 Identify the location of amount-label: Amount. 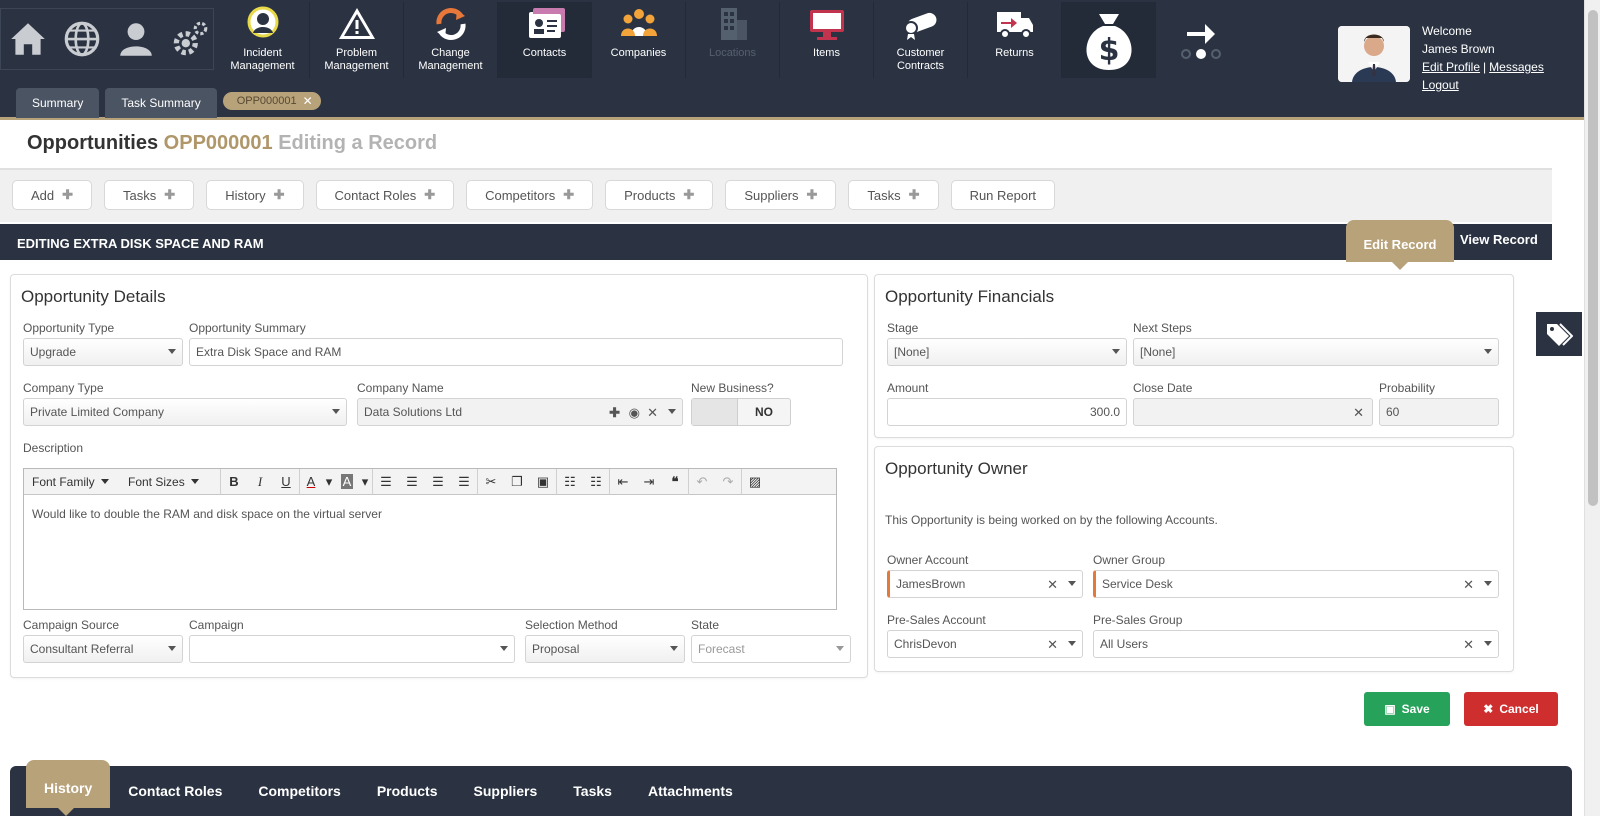
(908, 388).